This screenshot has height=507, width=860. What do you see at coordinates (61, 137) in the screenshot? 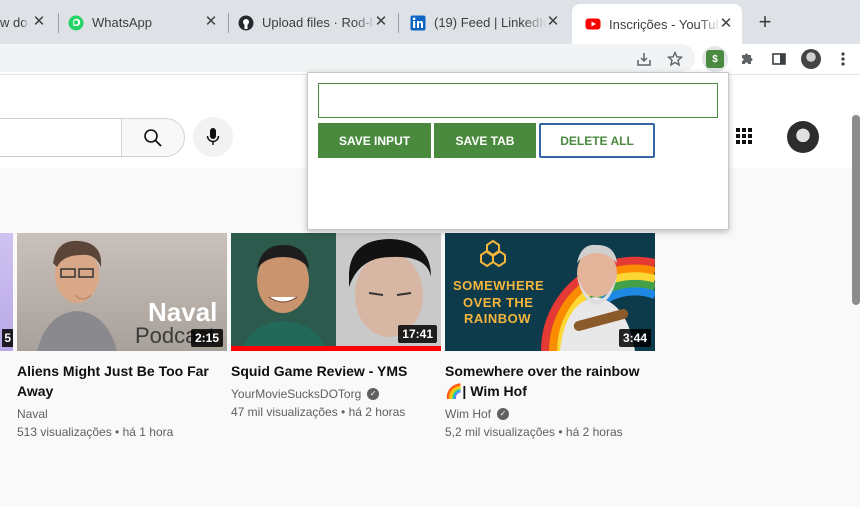
I see `search-input` at bounding box center [61, 137].